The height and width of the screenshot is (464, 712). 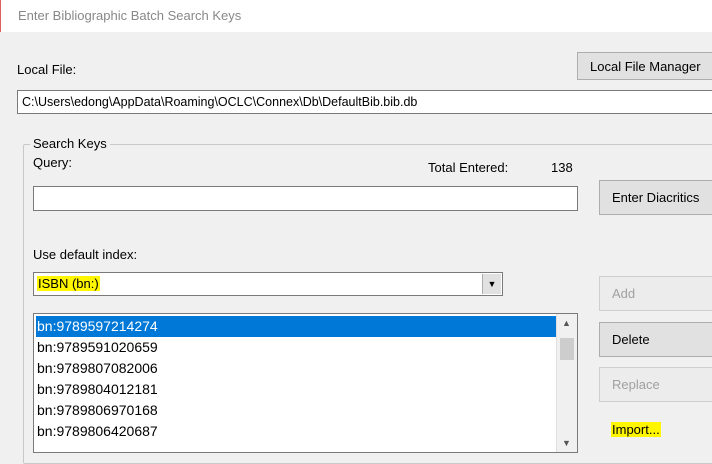 I want to click on delete-button: Delete, so click(x=655, y=339).